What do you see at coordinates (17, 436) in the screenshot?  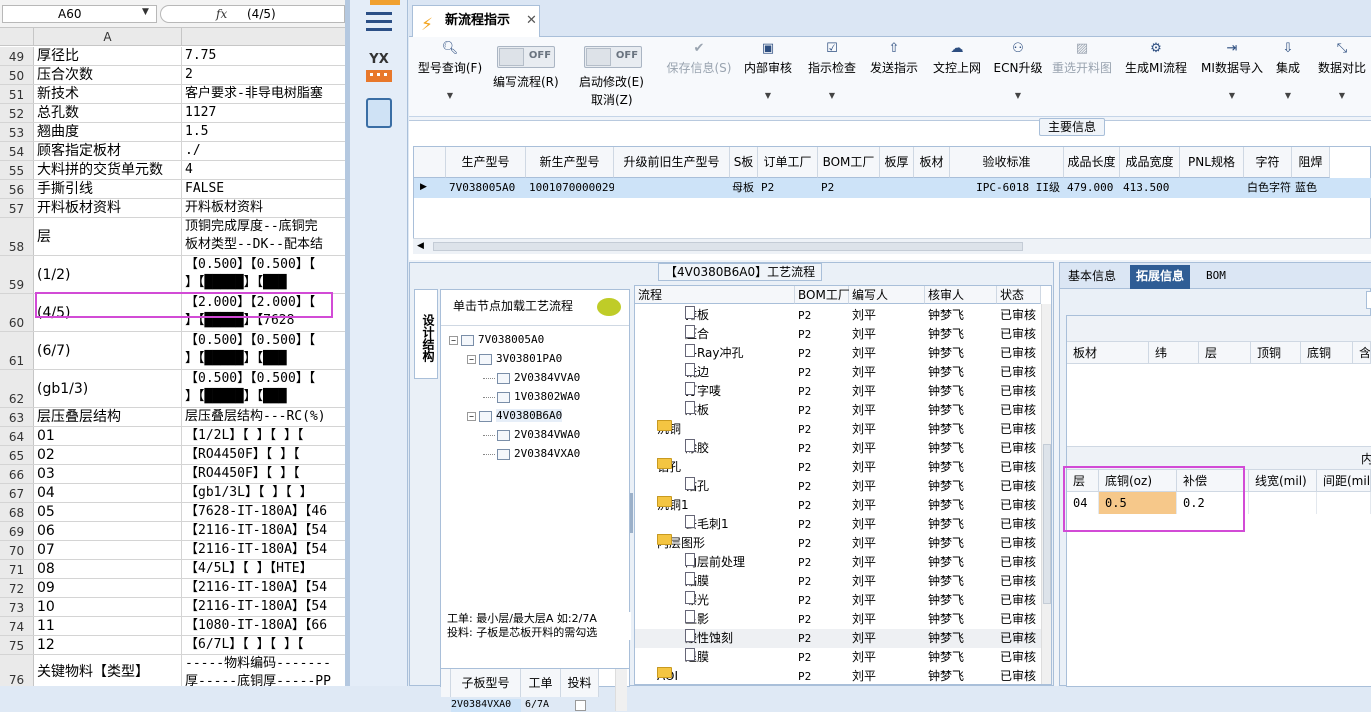 I see `row-number: 64` at bounding box center [17, 436].